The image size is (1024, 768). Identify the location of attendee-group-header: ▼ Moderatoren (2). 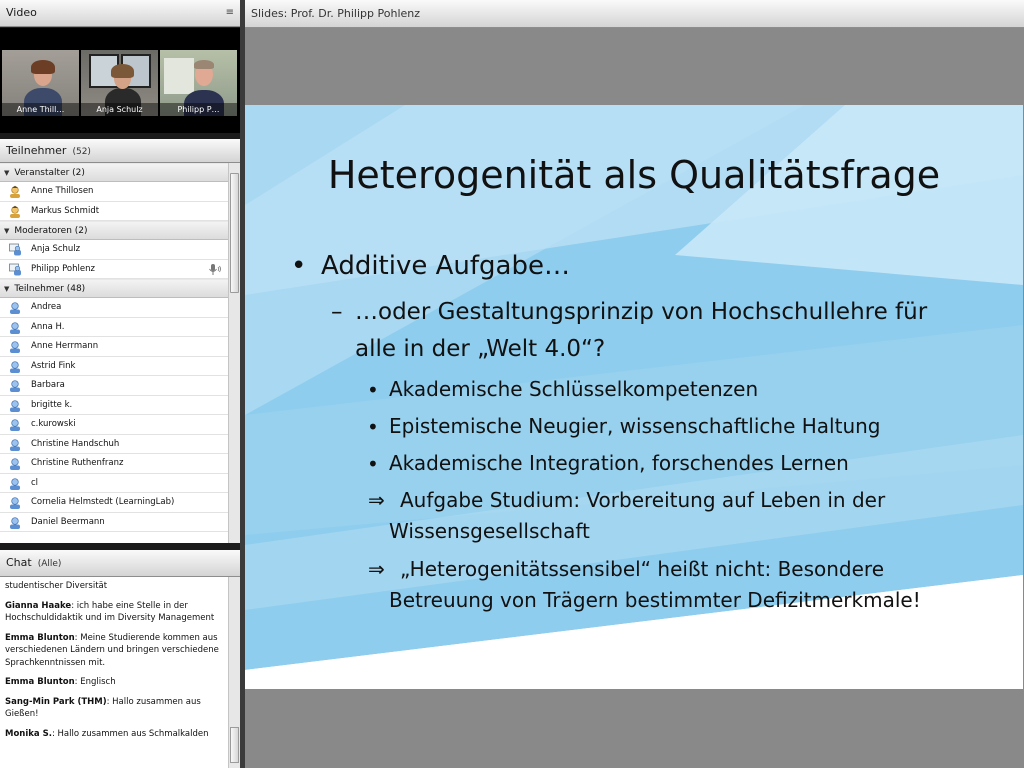
(114, 230).